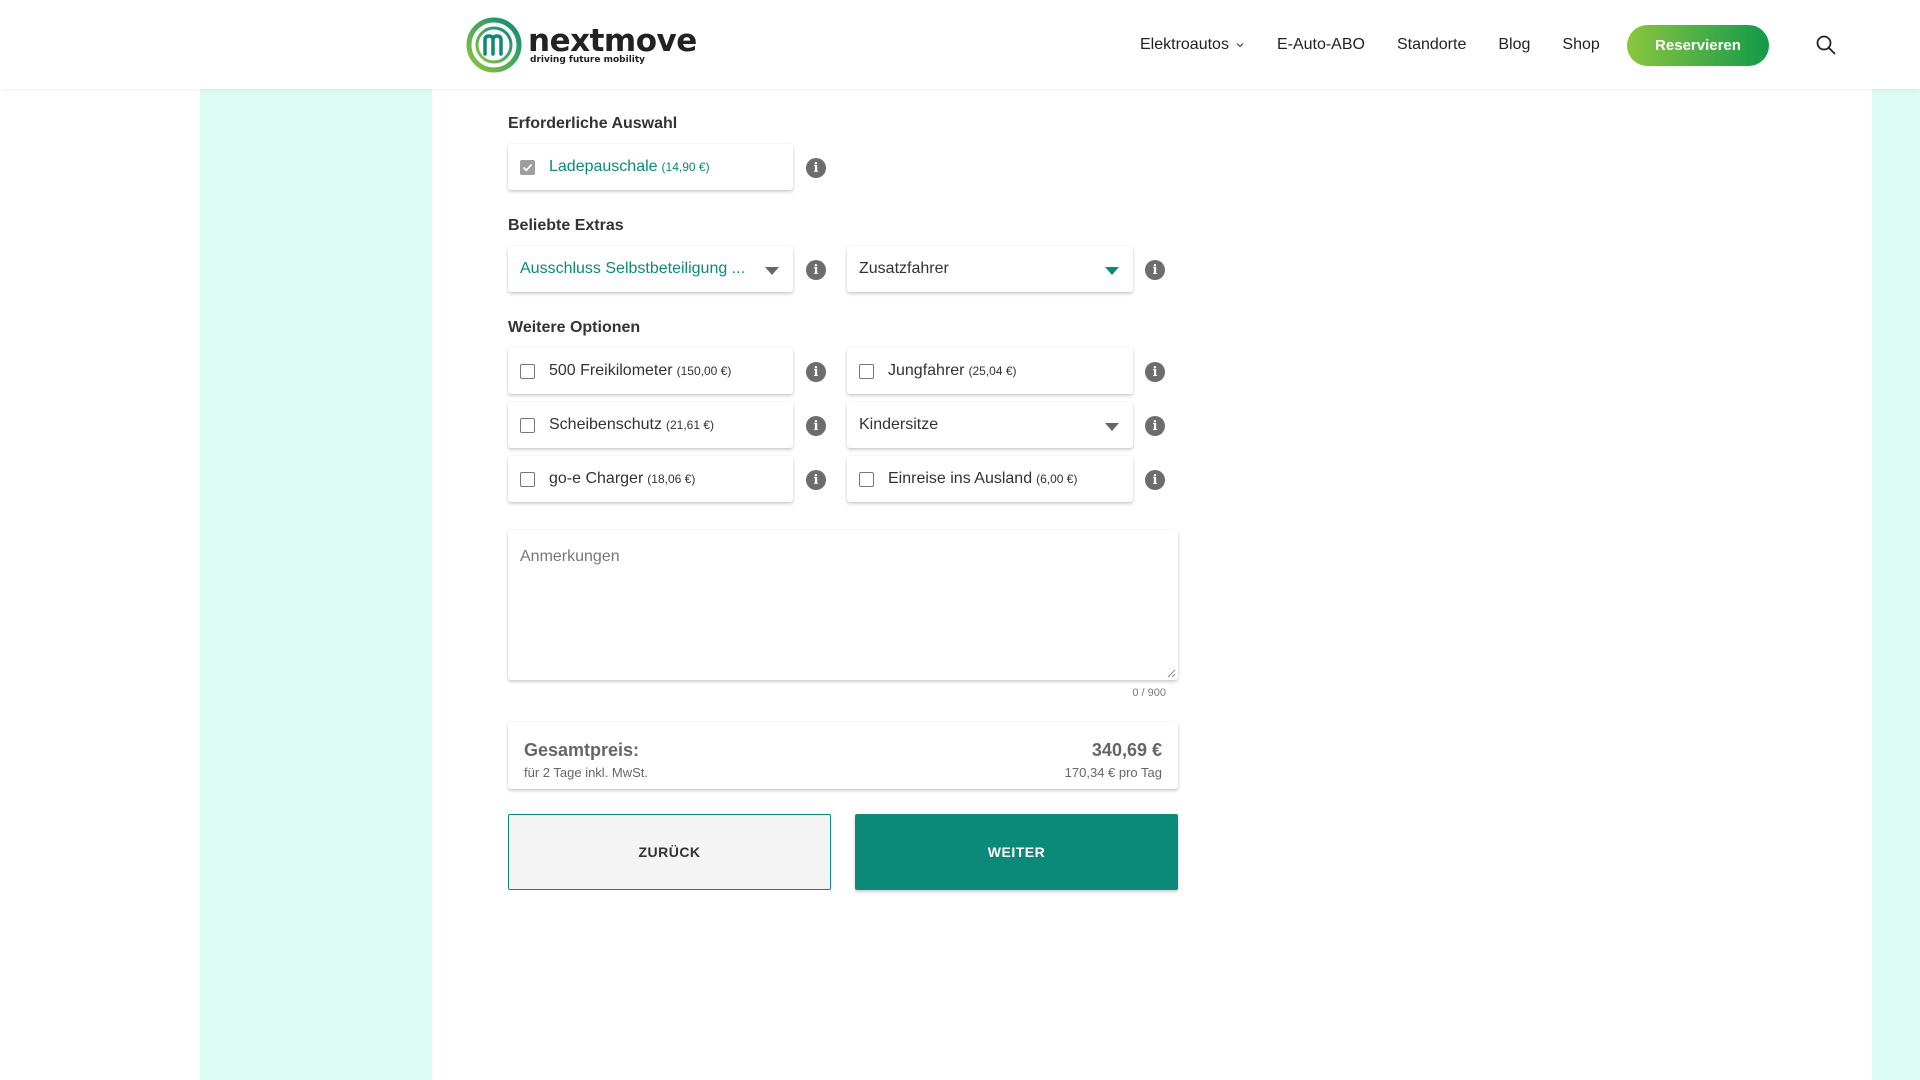 The width and height of the screenshot is (1920, 1080). What do you see at coordinates (1171, 673) in the screenshot?
I see `resize-handle-icon` at bounding box center [1171, 673].